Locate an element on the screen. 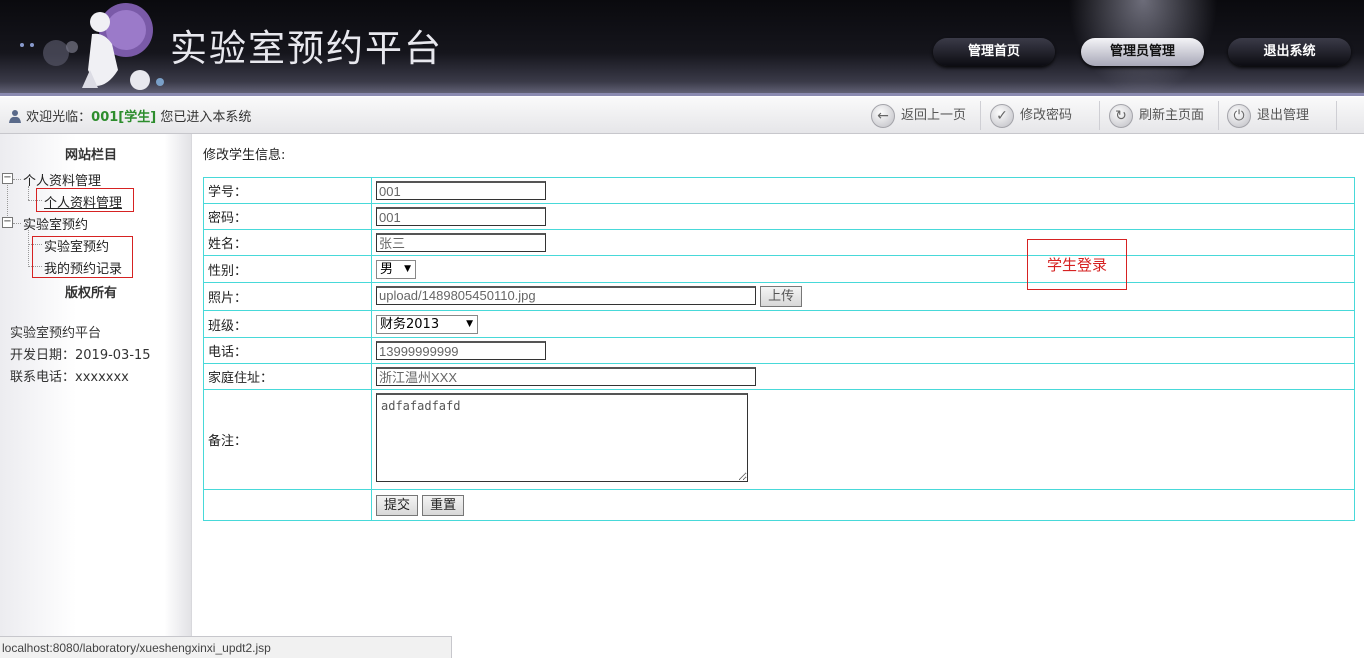  class-label: 班级： is located at coordinates (287, 324).